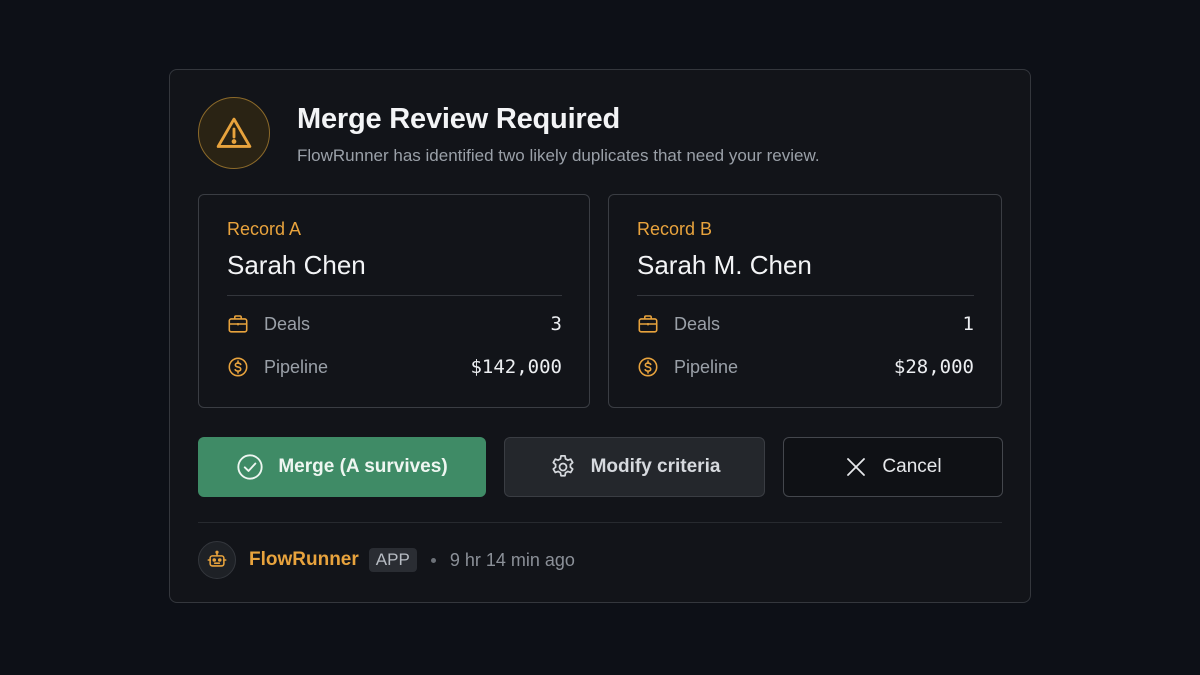  Describe the element at coordinates (655, 466) in the screenshot. I see `modify-criteria-label: Modify criteria` at that location.